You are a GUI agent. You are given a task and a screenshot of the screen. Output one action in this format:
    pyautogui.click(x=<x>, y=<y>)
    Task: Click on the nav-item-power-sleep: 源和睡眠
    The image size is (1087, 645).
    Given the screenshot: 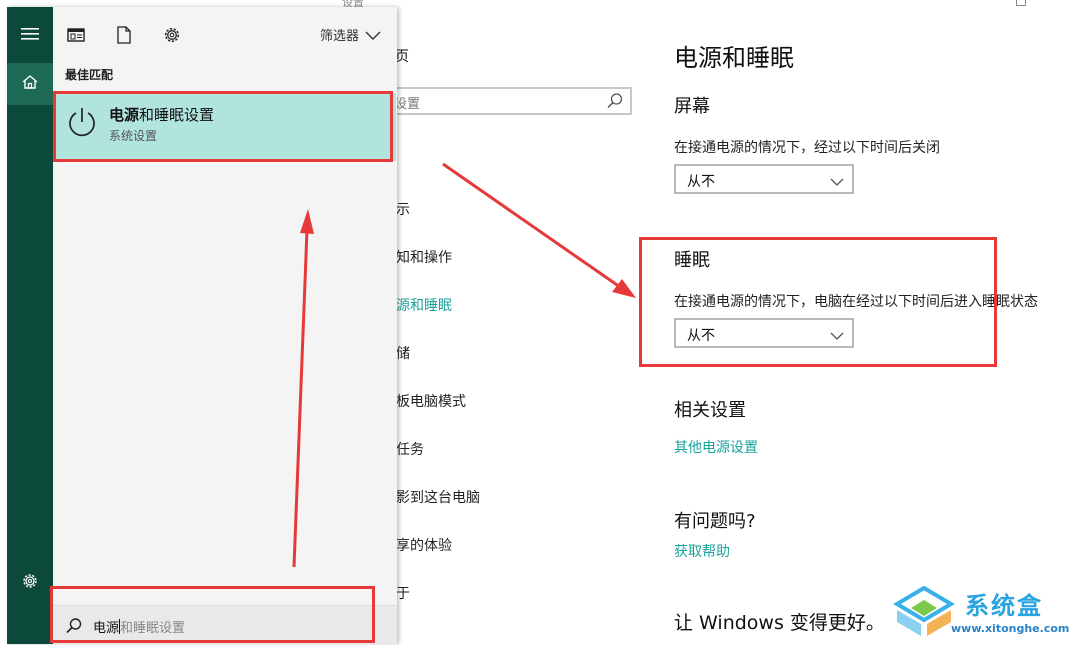 What is the action you would take?
    pyautogui.click(x=424, y=305)
    